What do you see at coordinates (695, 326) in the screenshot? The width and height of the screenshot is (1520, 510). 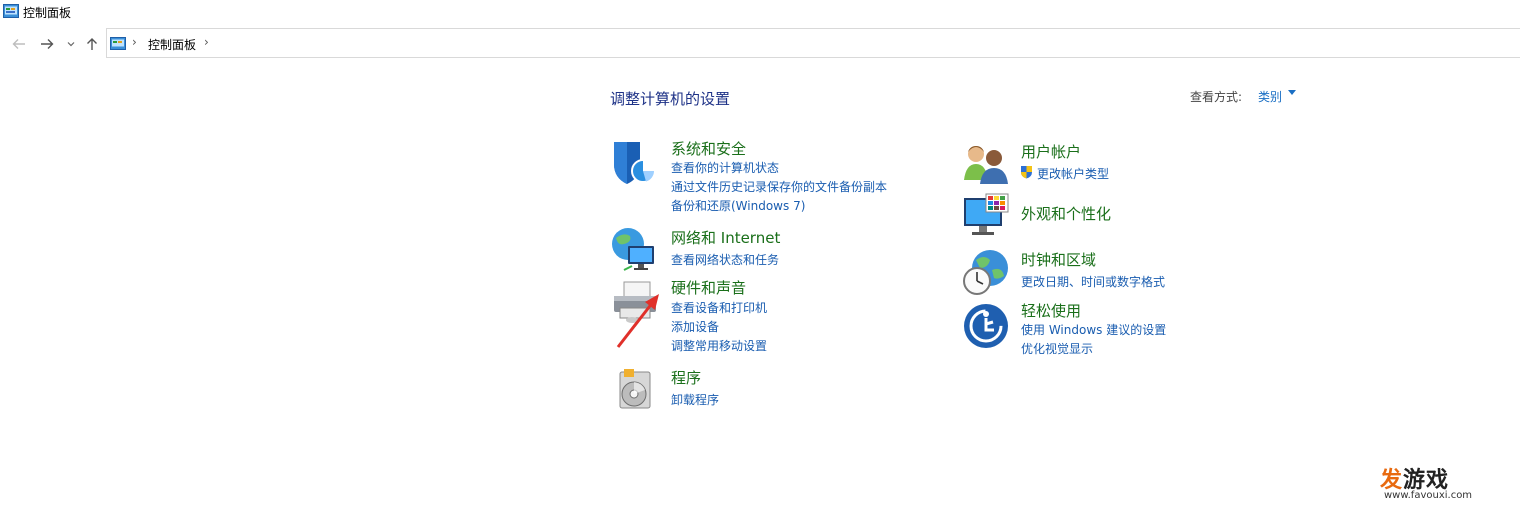 I see `link-add-device: 添加设备` at bounding box center [695, 326].